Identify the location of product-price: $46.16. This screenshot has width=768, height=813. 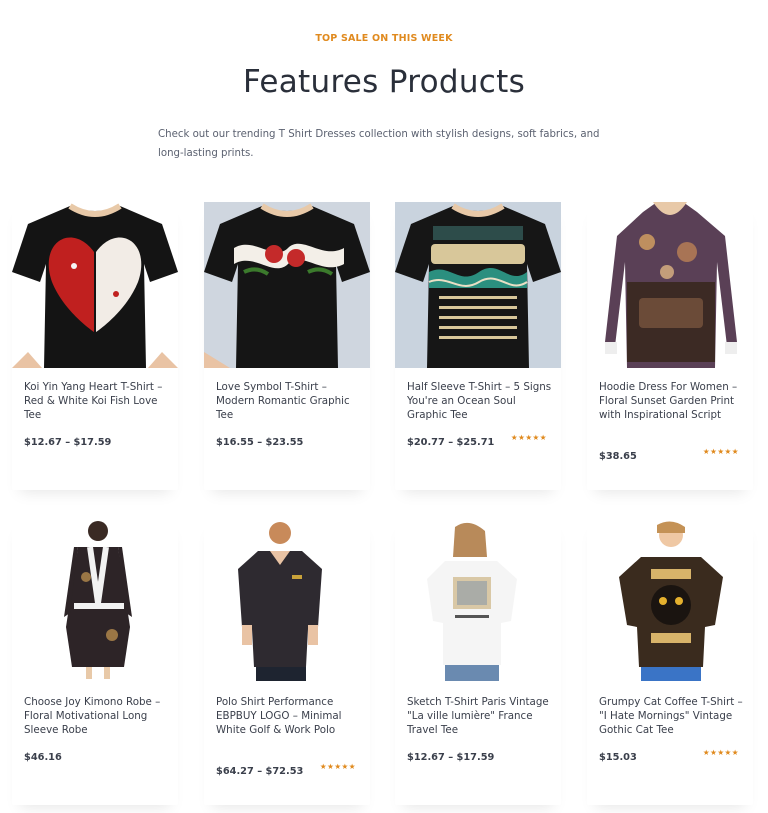
(43, 757).